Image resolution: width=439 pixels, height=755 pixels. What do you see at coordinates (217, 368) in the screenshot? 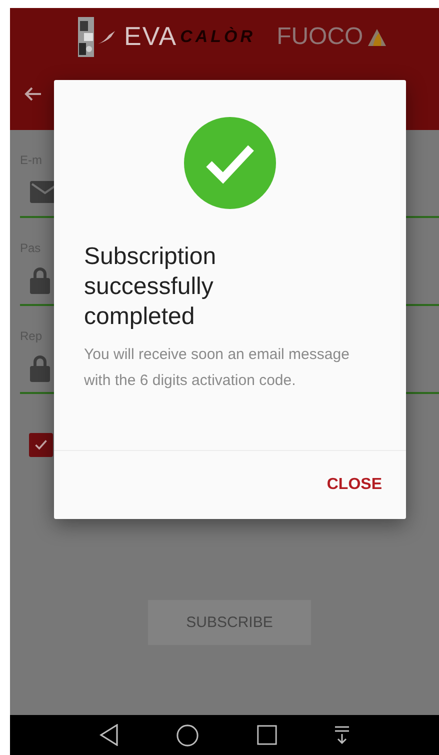
I see `dialog-message: You will receive soon an email message with the 6 digits activation code.` at bounding box center [217, 368].